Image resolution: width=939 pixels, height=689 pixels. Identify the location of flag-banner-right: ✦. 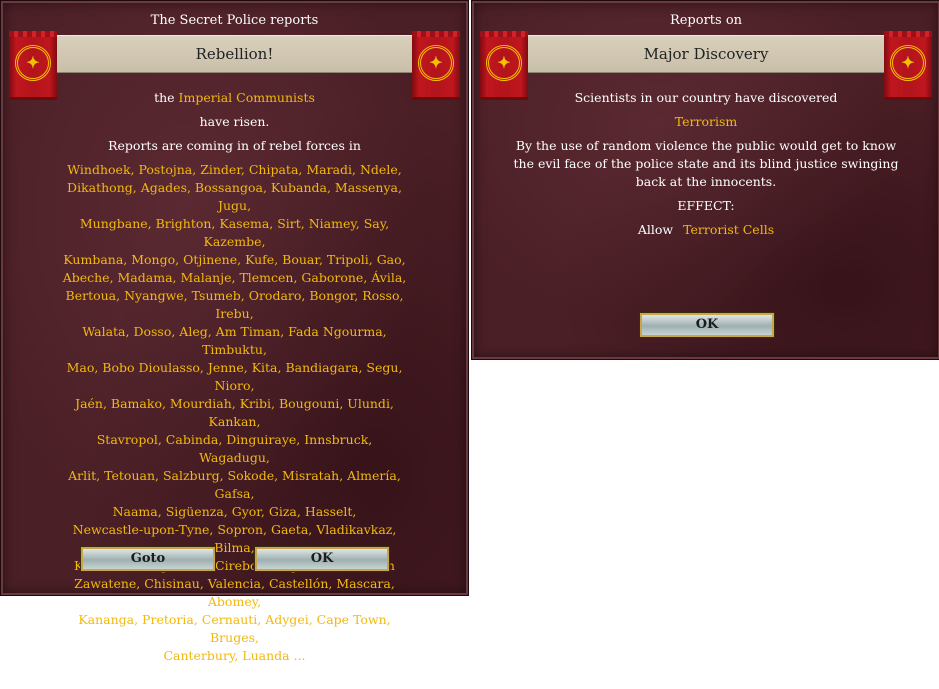
(436, 65).